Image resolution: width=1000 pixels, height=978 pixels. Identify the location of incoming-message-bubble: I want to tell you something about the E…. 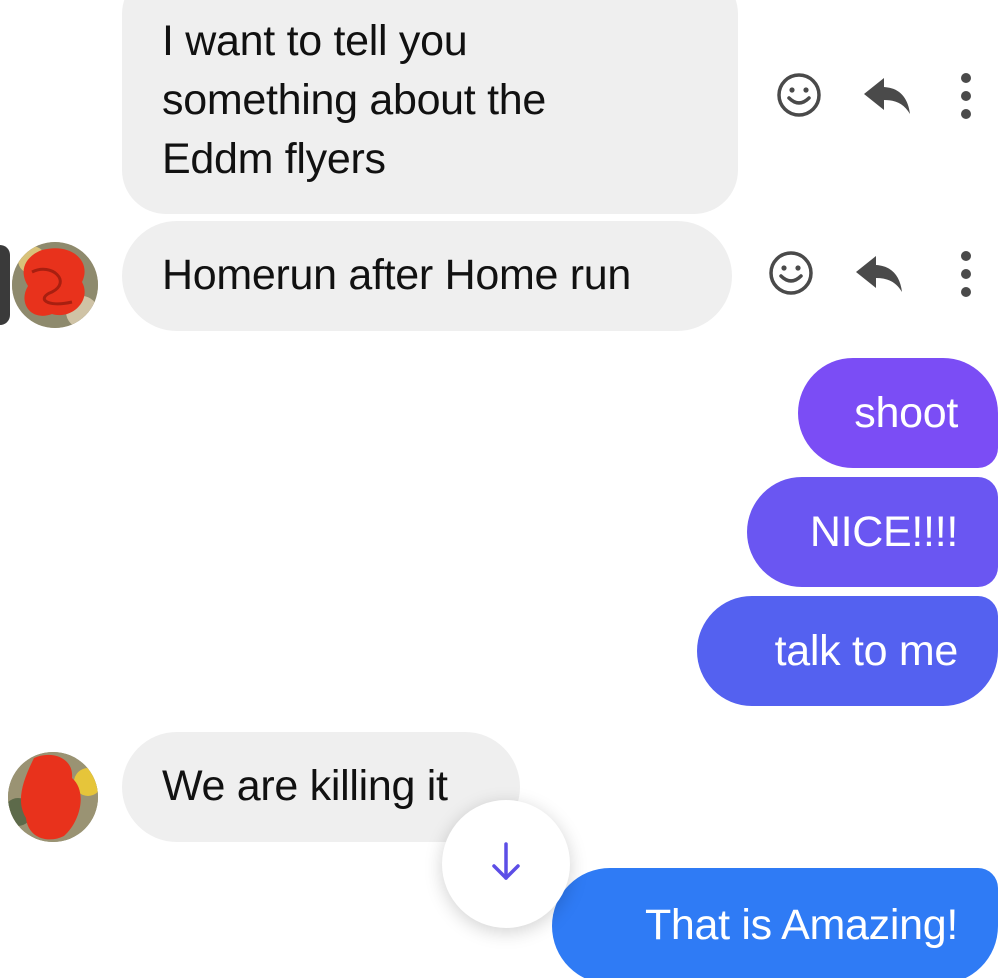
(430, 107).